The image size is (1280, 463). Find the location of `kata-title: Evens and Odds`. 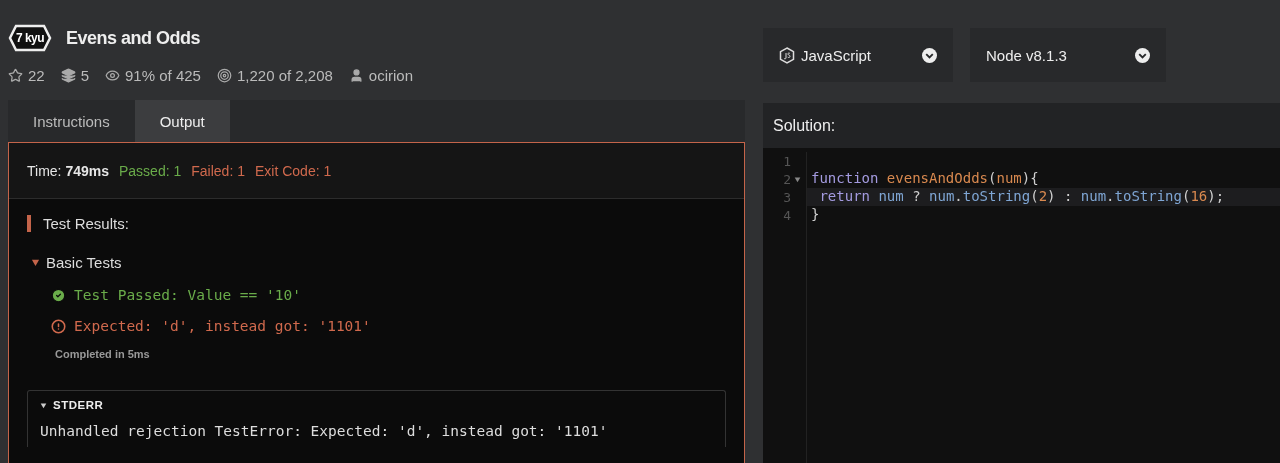

kata-title: Evens and Odds is located at coordinates (133, 38).